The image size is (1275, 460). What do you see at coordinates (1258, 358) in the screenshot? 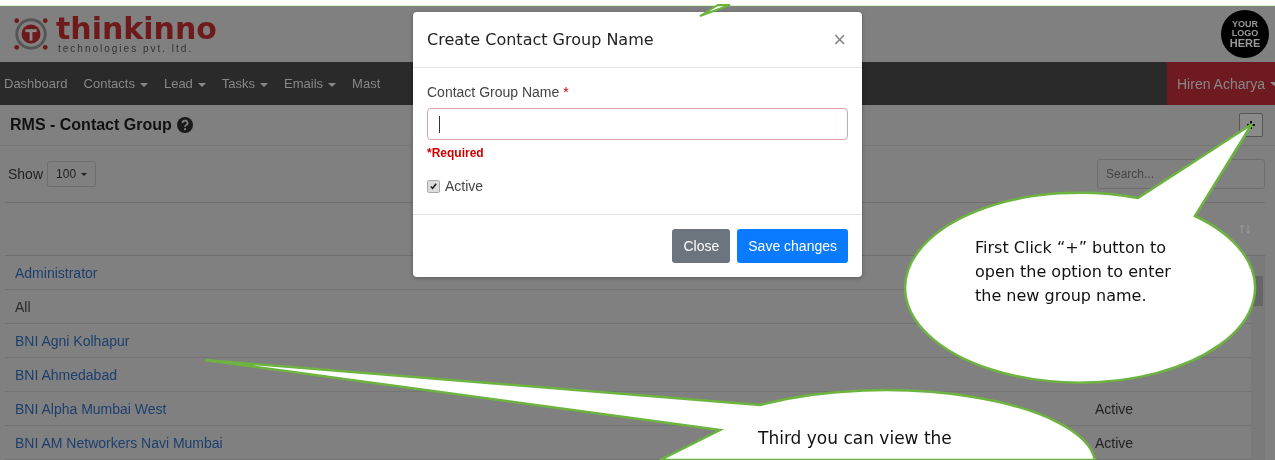
I see `scrollbar` at bounding box center [1258, 358].